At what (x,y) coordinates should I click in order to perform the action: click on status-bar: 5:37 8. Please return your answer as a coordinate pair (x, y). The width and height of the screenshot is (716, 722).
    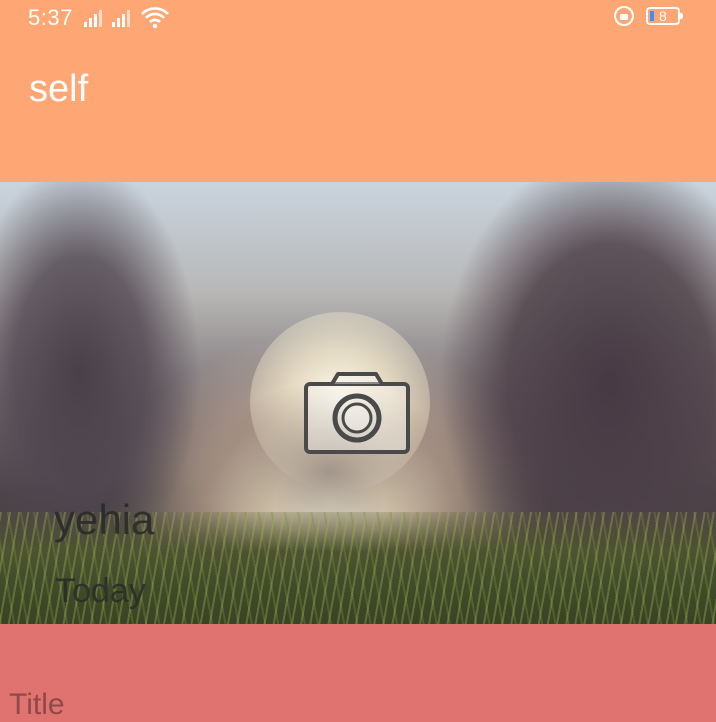
    Looking at the image, I should click on (358, 18).